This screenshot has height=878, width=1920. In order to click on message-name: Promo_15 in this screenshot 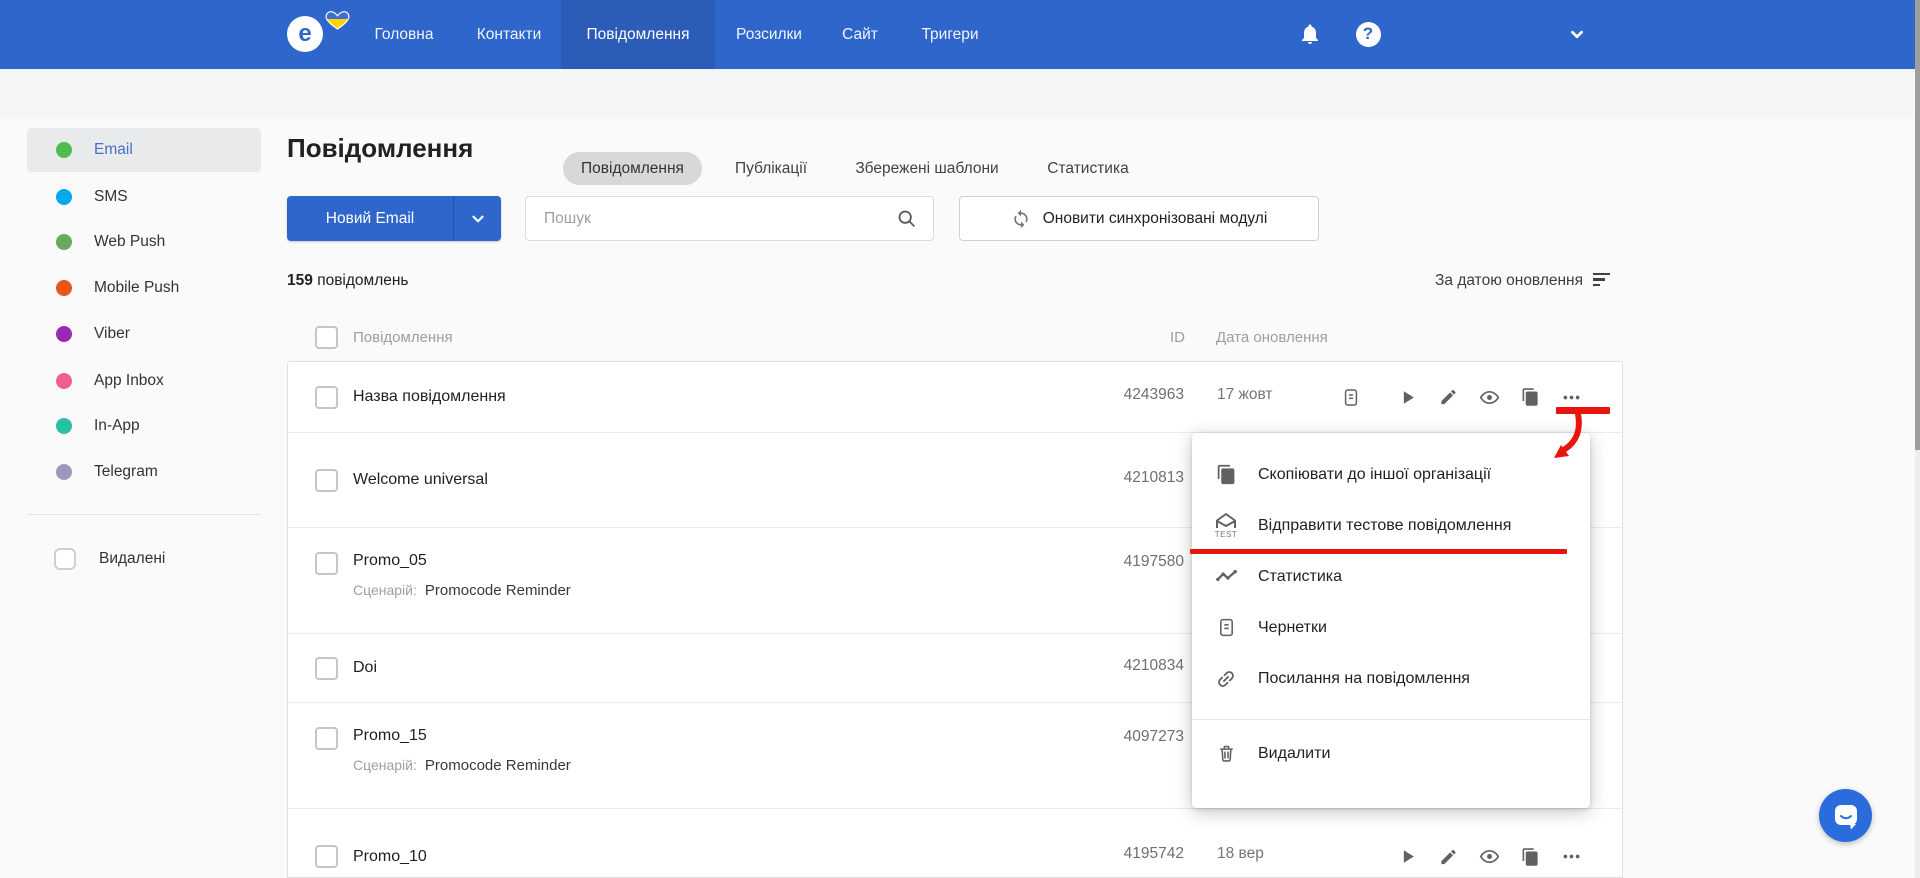, I will do `click(390, 735)`.